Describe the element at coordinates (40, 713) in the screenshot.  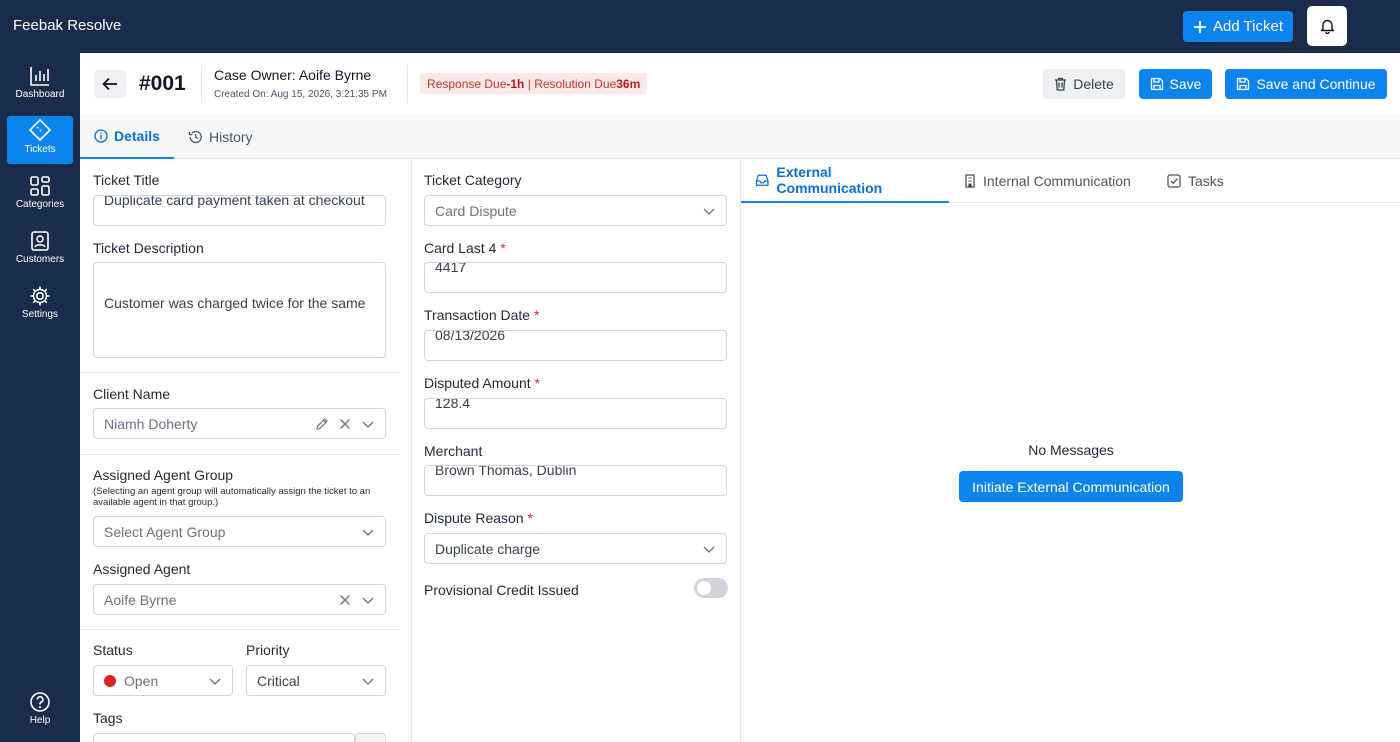
I see `sidebar-item-help: Help` at that location.